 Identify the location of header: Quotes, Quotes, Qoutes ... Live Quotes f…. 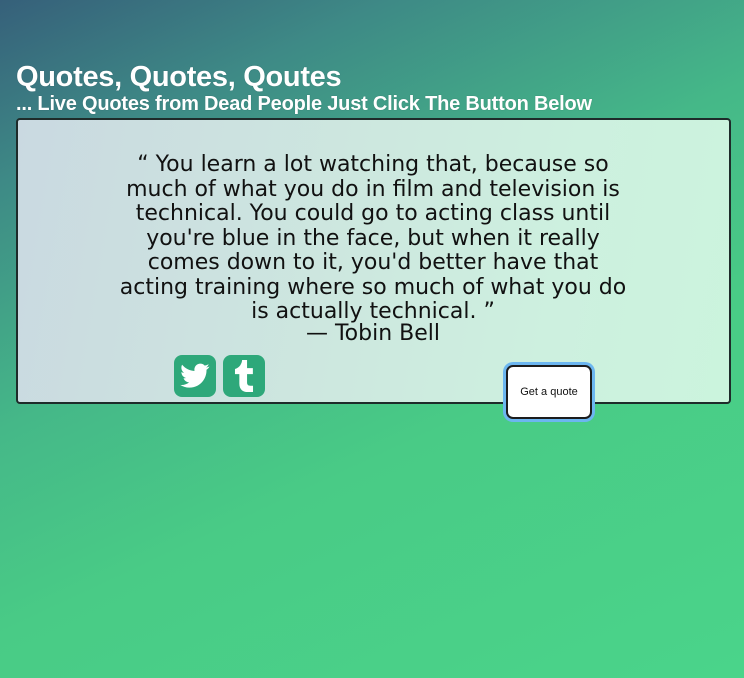
(376, 87).